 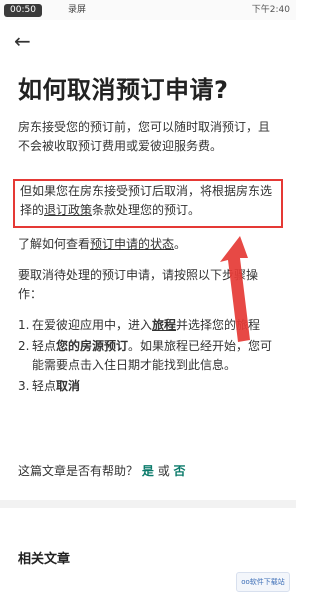 I want to click on annotation-arrow-icon, so click(x=235, y=289).